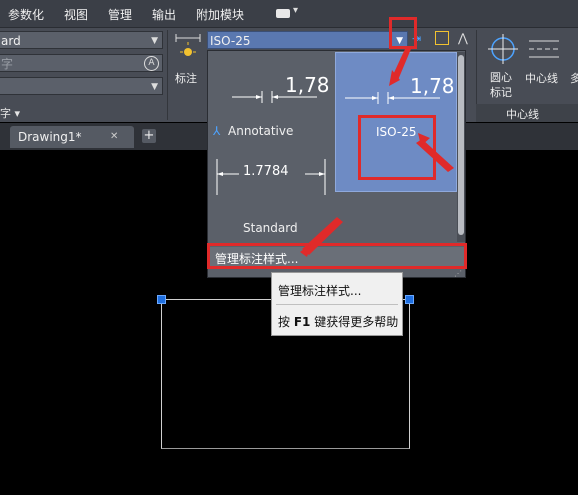 The image size is (578, 495). Describe the element at coordinates (377, 153) in the screenshot. I see `annotation-arrows` at that location.